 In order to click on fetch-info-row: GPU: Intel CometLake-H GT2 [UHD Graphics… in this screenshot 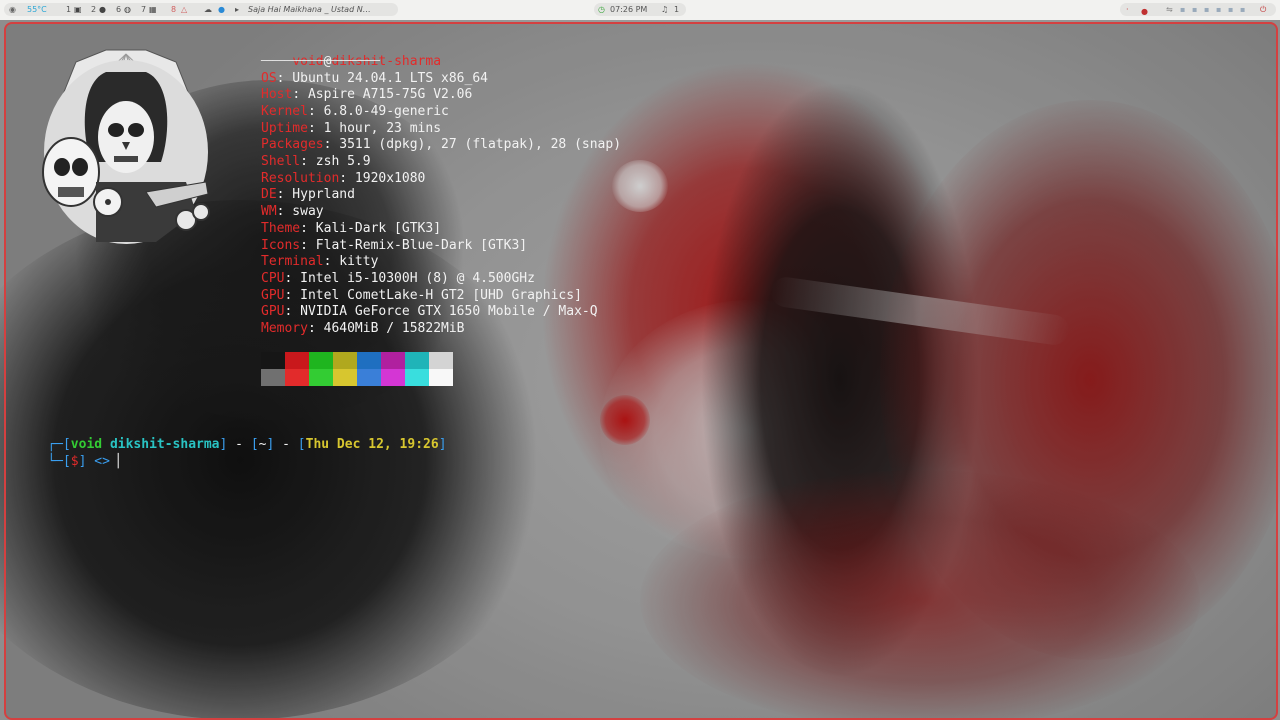, I will do `click(421, 296)`.